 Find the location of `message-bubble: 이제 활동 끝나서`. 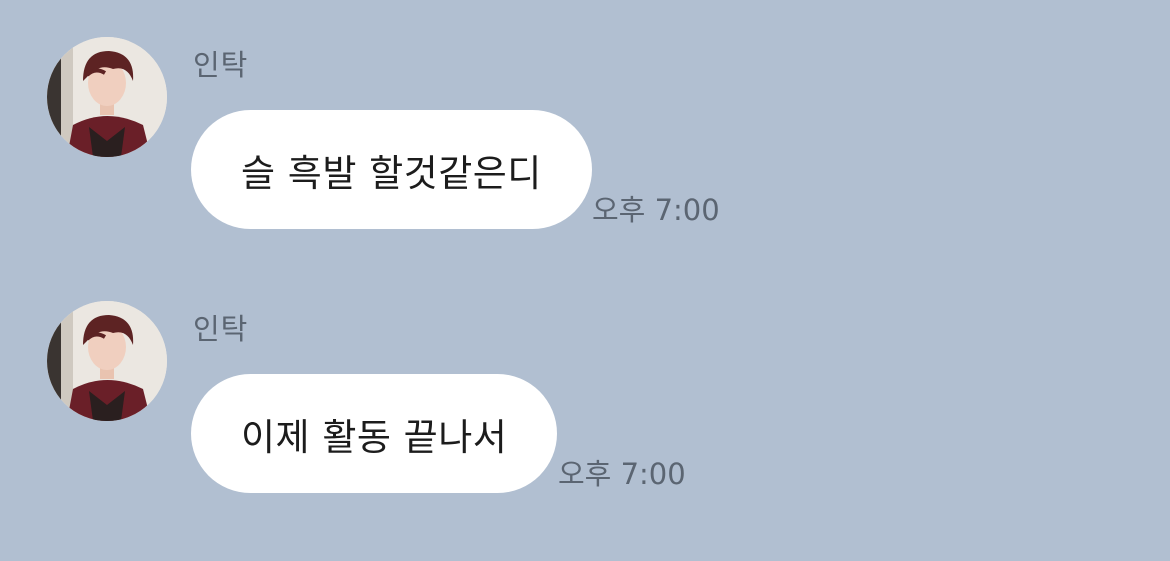

message-bubble: 이제 활동 끝나서 is located at coordinates (374, 433).